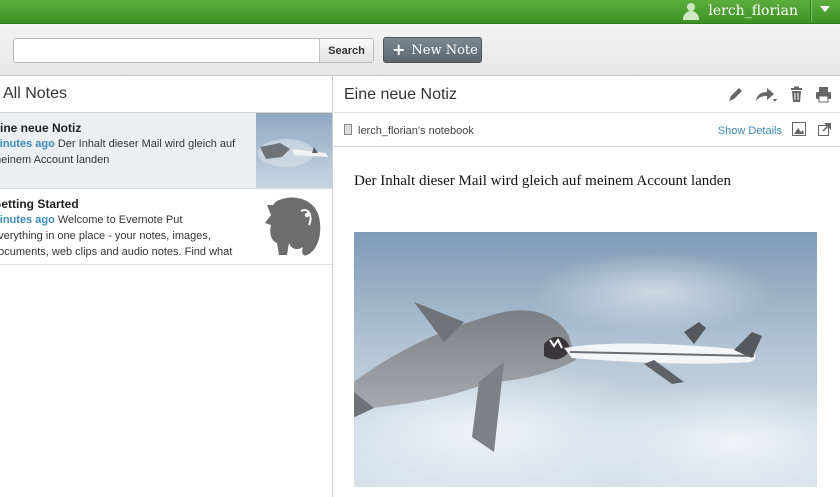  I want to click on search-box: Search, so click(193, 50).